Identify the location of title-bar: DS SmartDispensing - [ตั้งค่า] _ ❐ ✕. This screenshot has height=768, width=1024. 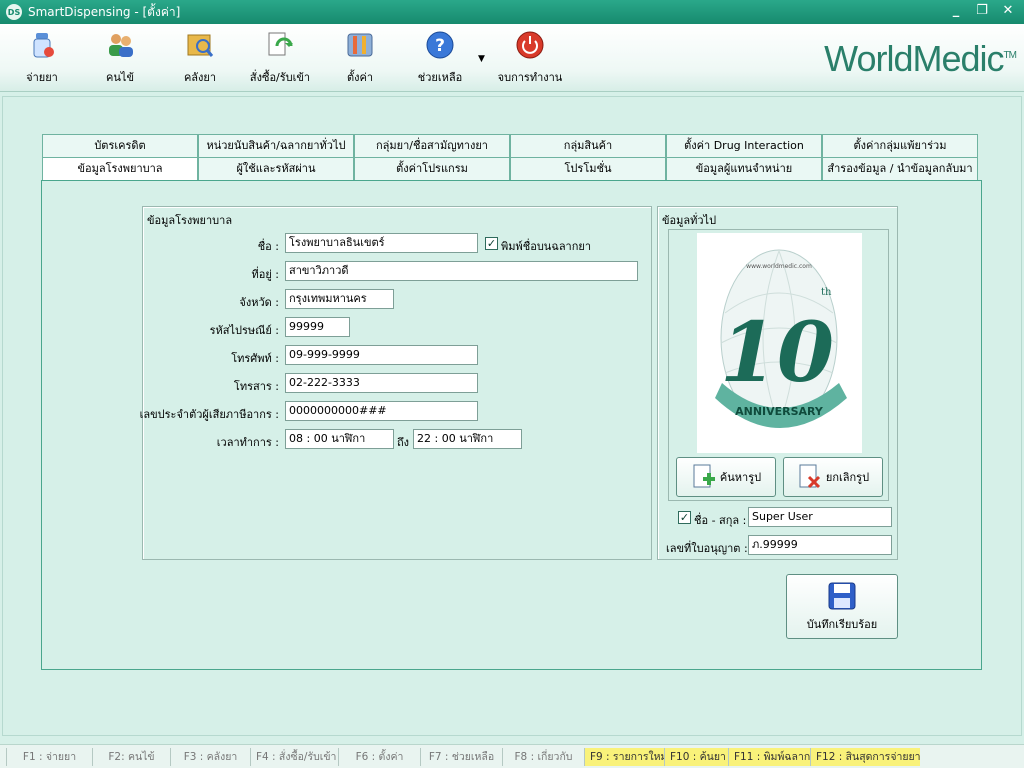
(512, 12).